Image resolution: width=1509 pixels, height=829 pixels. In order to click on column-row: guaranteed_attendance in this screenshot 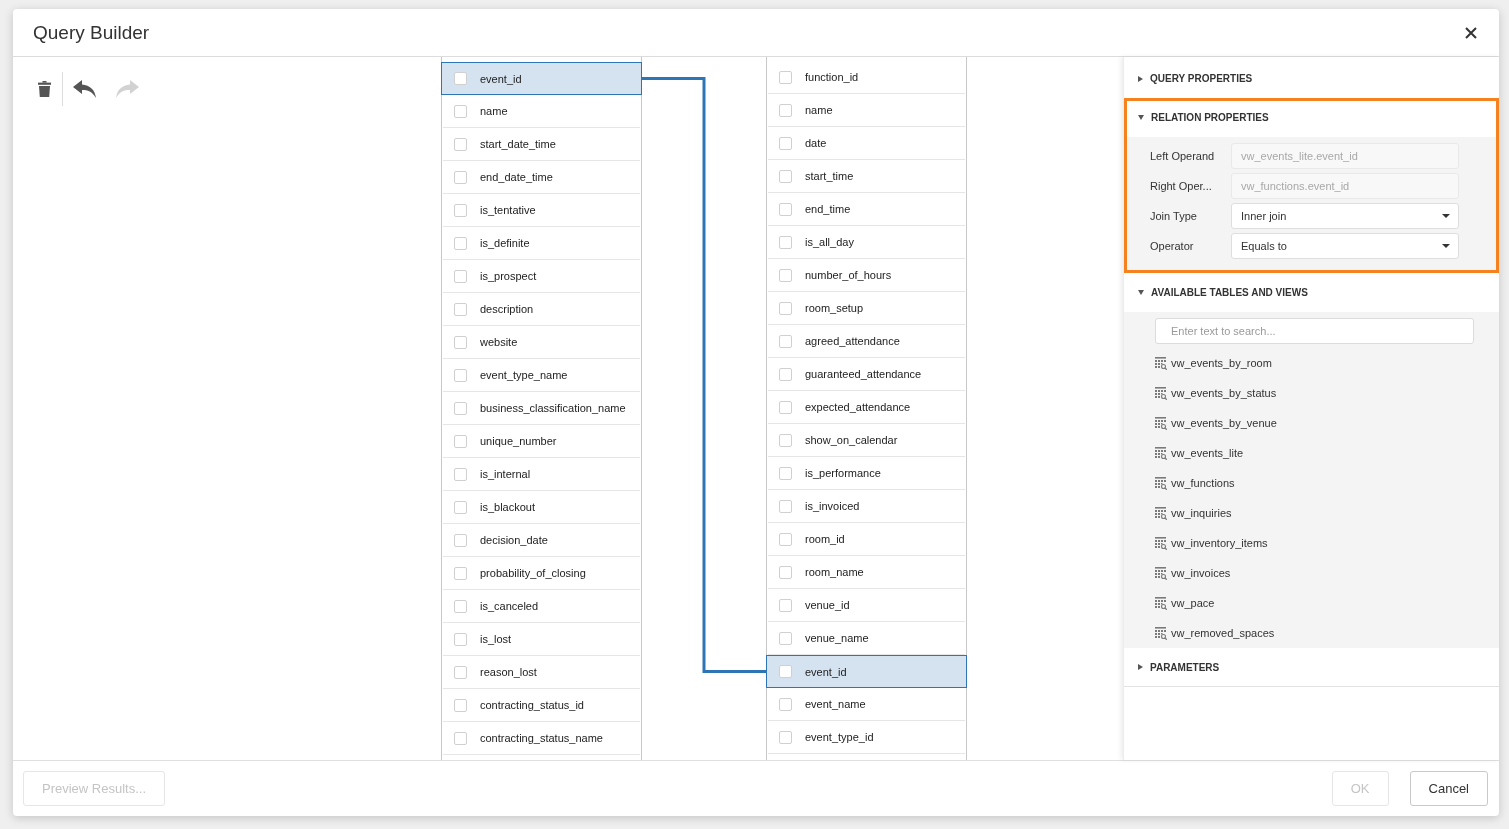, I will do `click(866, 374)`.